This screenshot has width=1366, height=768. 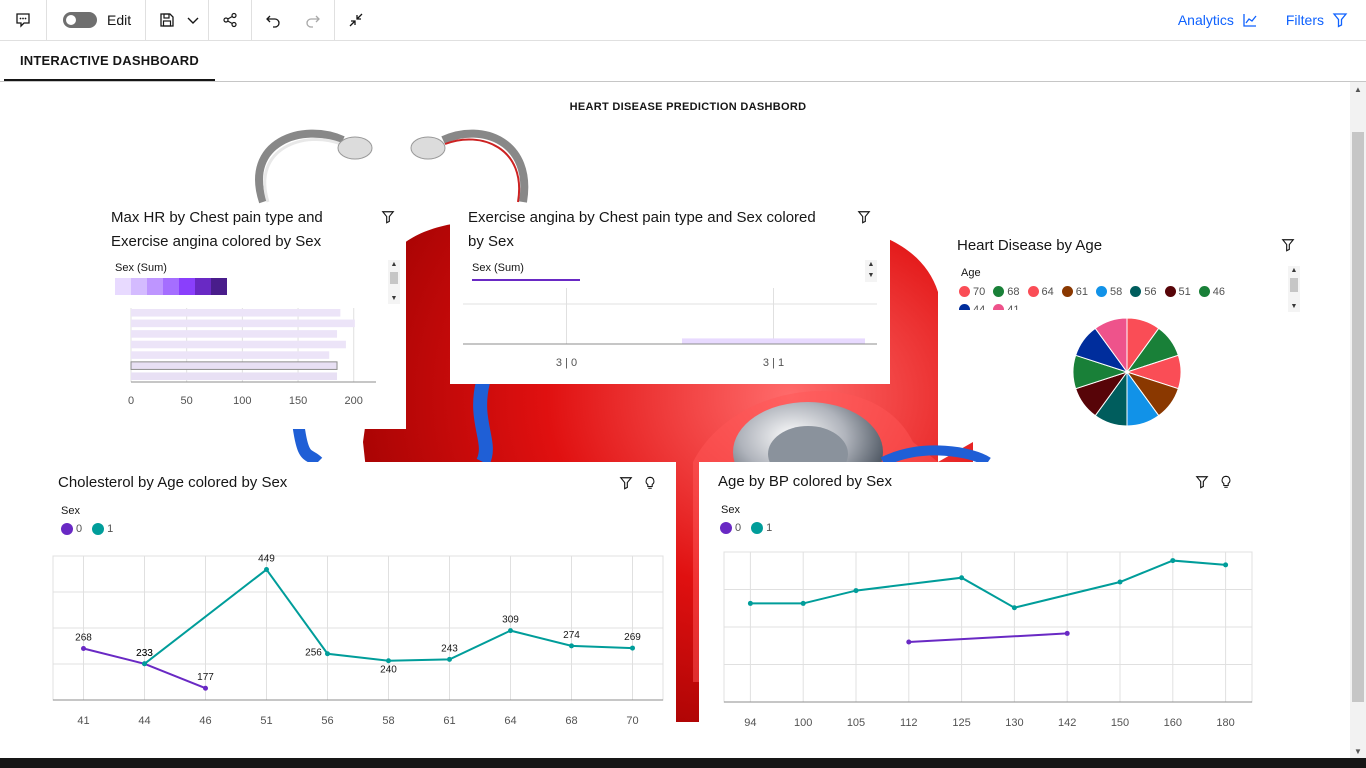 I want to click on save-icon, so click(x=167, y=20).